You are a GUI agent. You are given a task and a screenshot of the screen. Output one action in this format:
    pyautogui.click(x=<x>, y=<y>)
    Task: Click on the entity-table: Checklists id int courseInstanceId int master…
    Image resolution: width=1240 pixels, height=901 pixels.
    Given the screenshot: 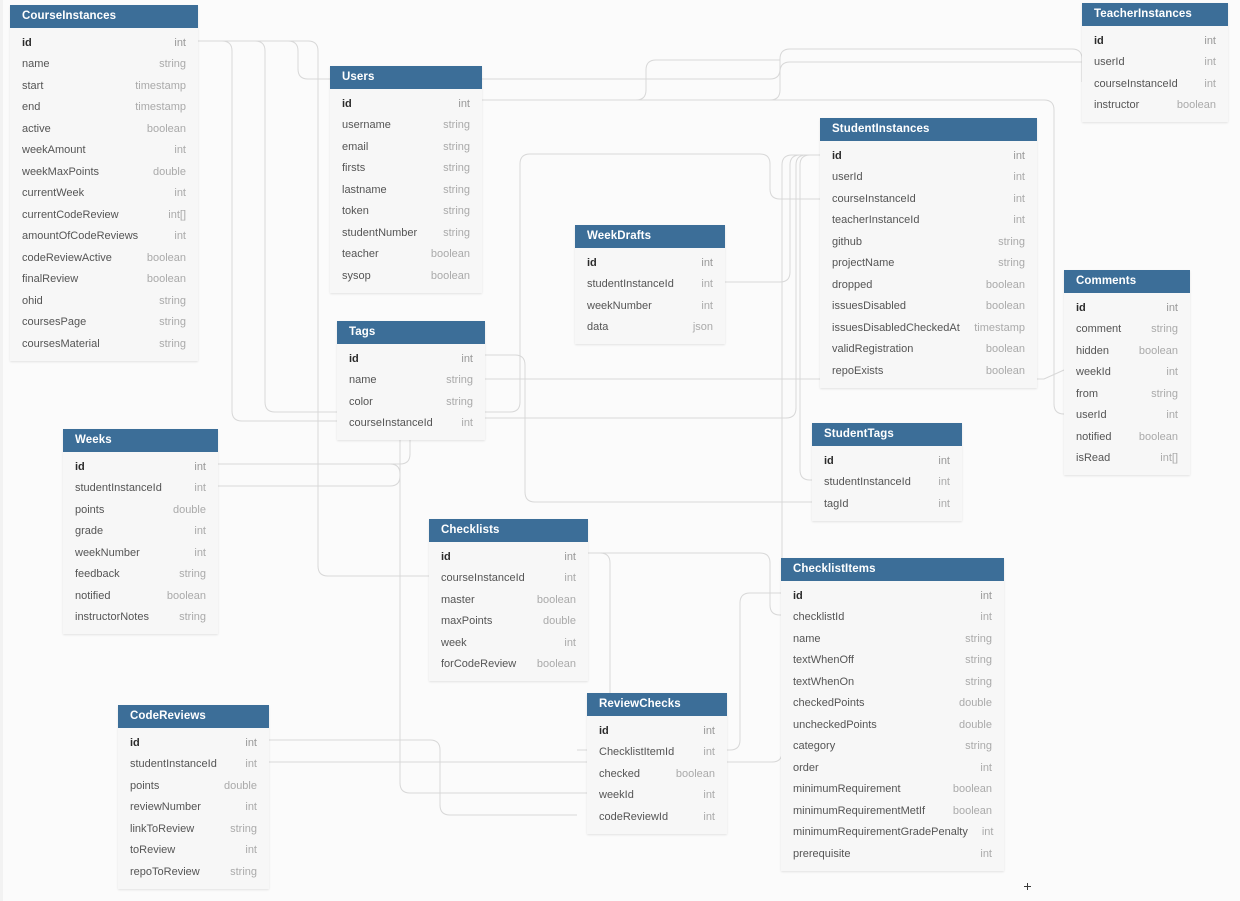 What is the action you would take?
    pyautogui.click(x=508, y=600)
    